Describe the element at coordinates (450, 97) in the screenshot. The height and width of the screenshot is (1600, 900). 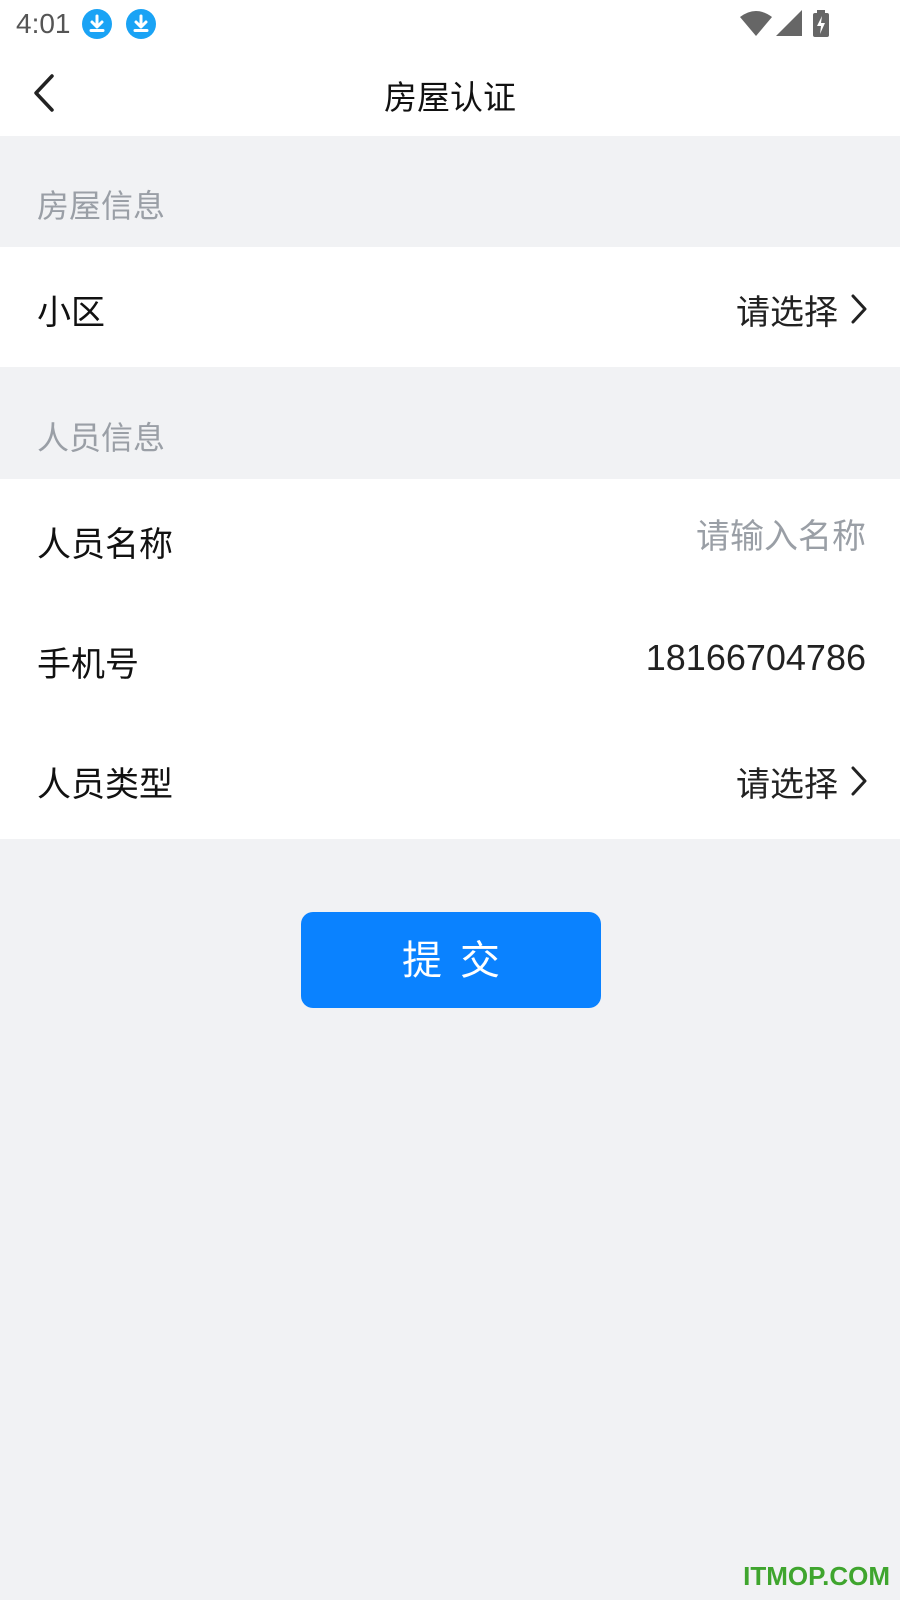
I see `page-title: 房屋认证` at that location.